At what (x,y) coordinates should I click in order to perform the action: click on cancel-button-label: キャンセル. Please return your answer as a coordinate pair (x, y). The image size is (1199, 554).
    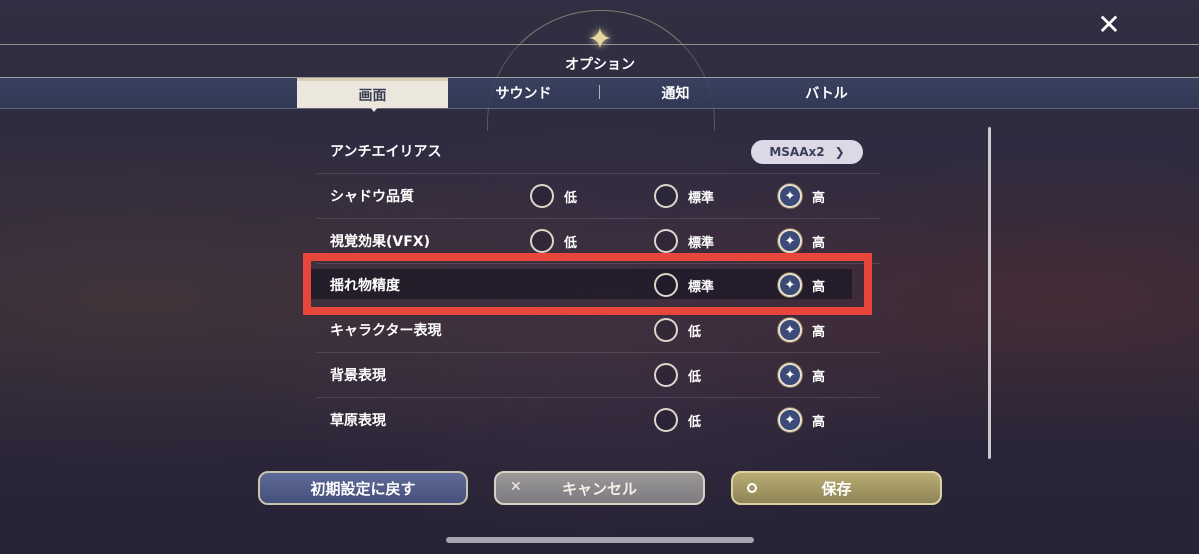
    Looking at the image, I should click on (599, 488).